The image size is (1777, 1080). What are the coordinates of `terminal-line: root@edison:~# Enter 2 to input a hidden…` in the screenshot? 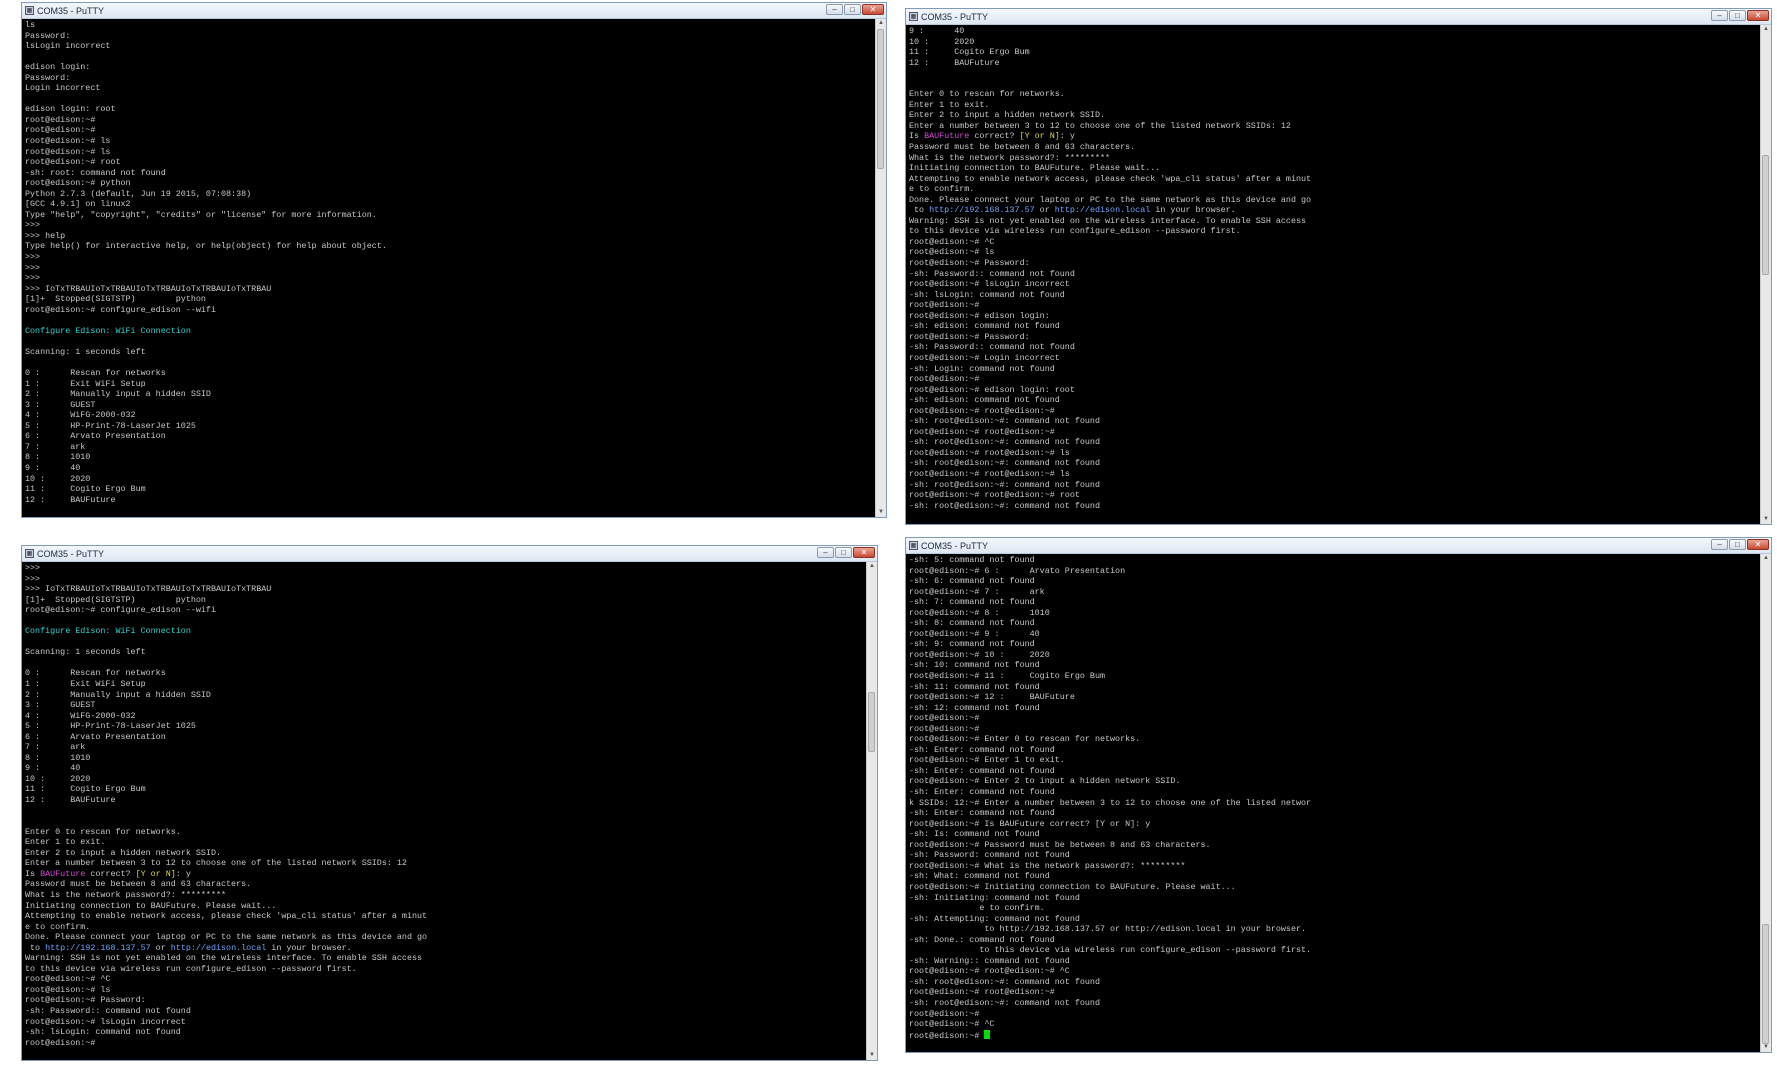 It's located at (1045, 781).